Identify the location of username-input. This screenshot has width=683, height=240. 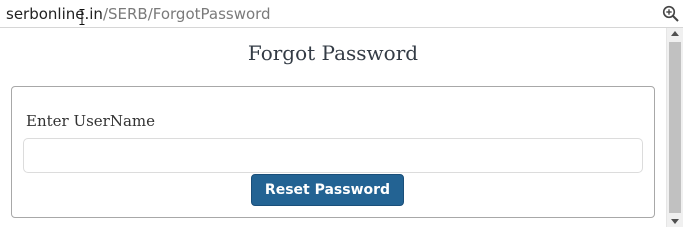
(333, 155).